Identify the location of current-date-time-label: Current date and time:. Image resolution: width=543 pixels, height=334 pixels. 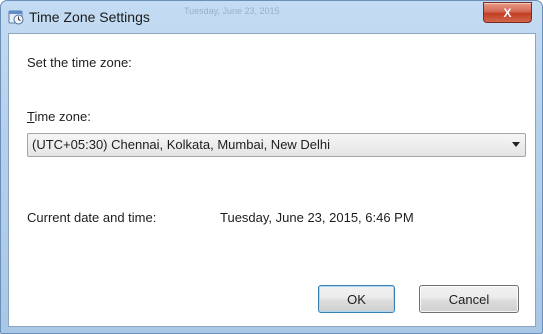
(92, 217).